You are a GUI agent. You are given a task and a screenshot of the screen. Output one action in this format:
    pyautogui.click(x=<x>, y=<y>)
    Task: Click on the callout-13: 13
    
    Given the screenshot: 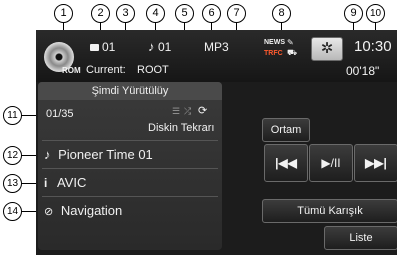 What is the action you would take?
    pyautogui.click(x=12, y=183)
    